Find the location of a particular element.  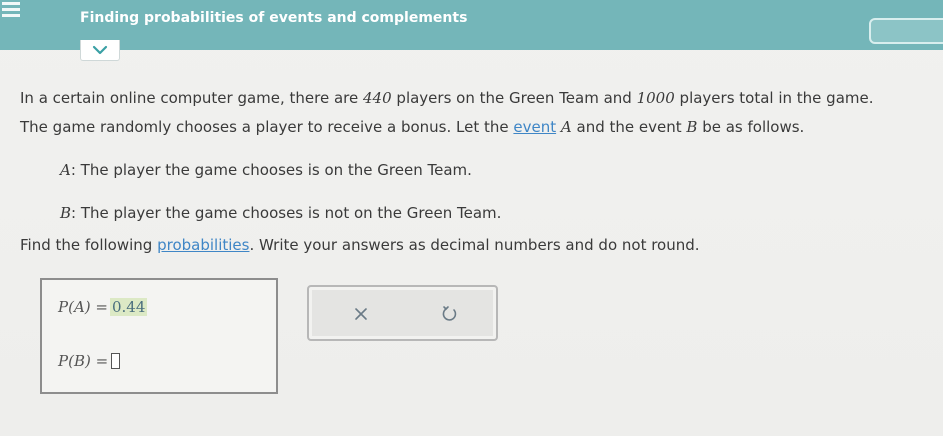

clear-button is located at coordinates (361, 314).